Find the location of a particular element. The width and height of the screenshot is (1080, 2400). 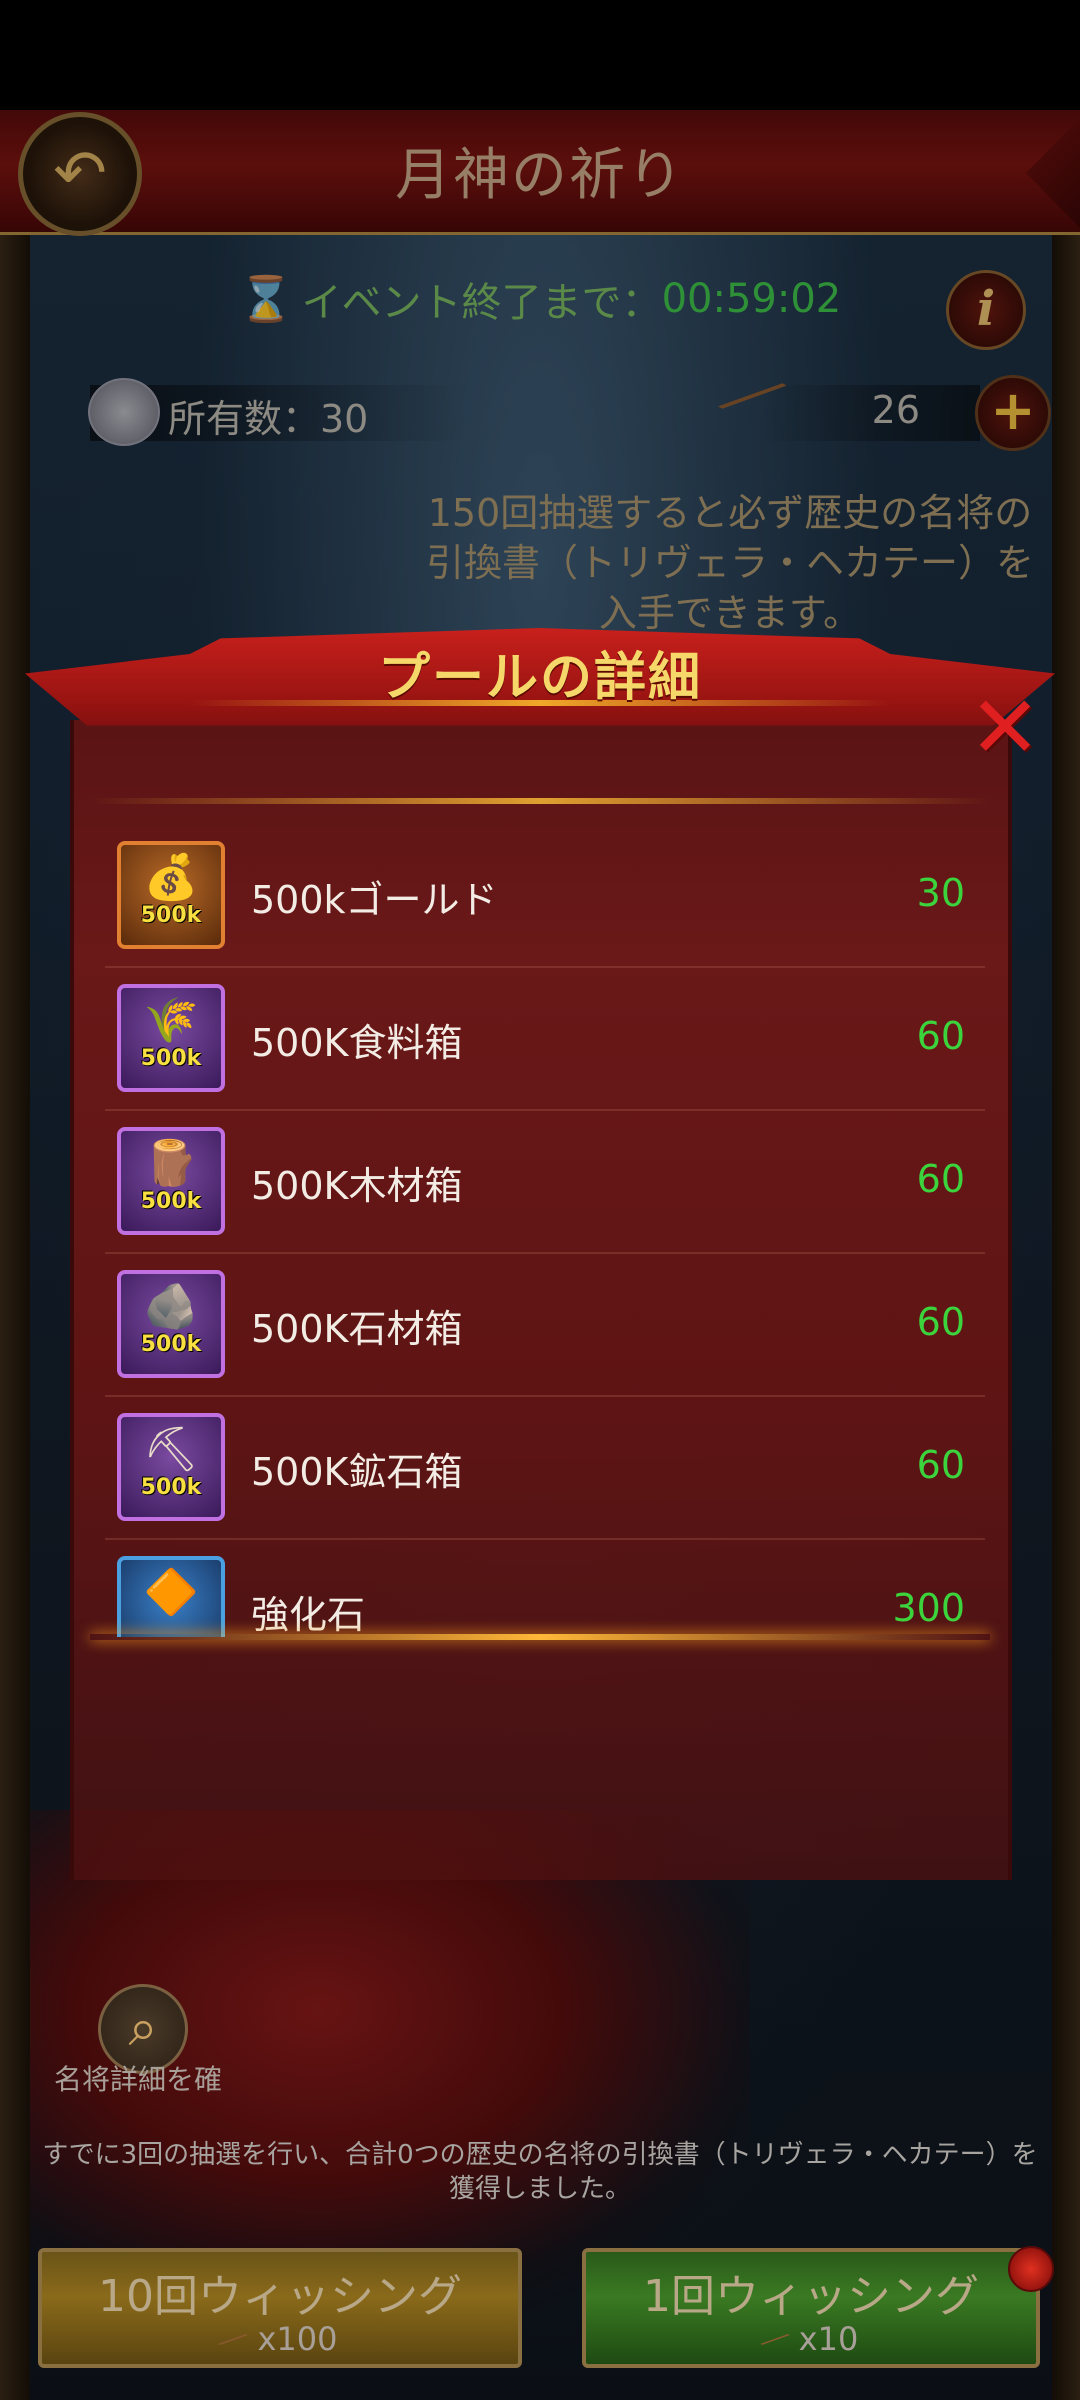

crystal-icon: 🔶 is located at coordinates (171, 1596).